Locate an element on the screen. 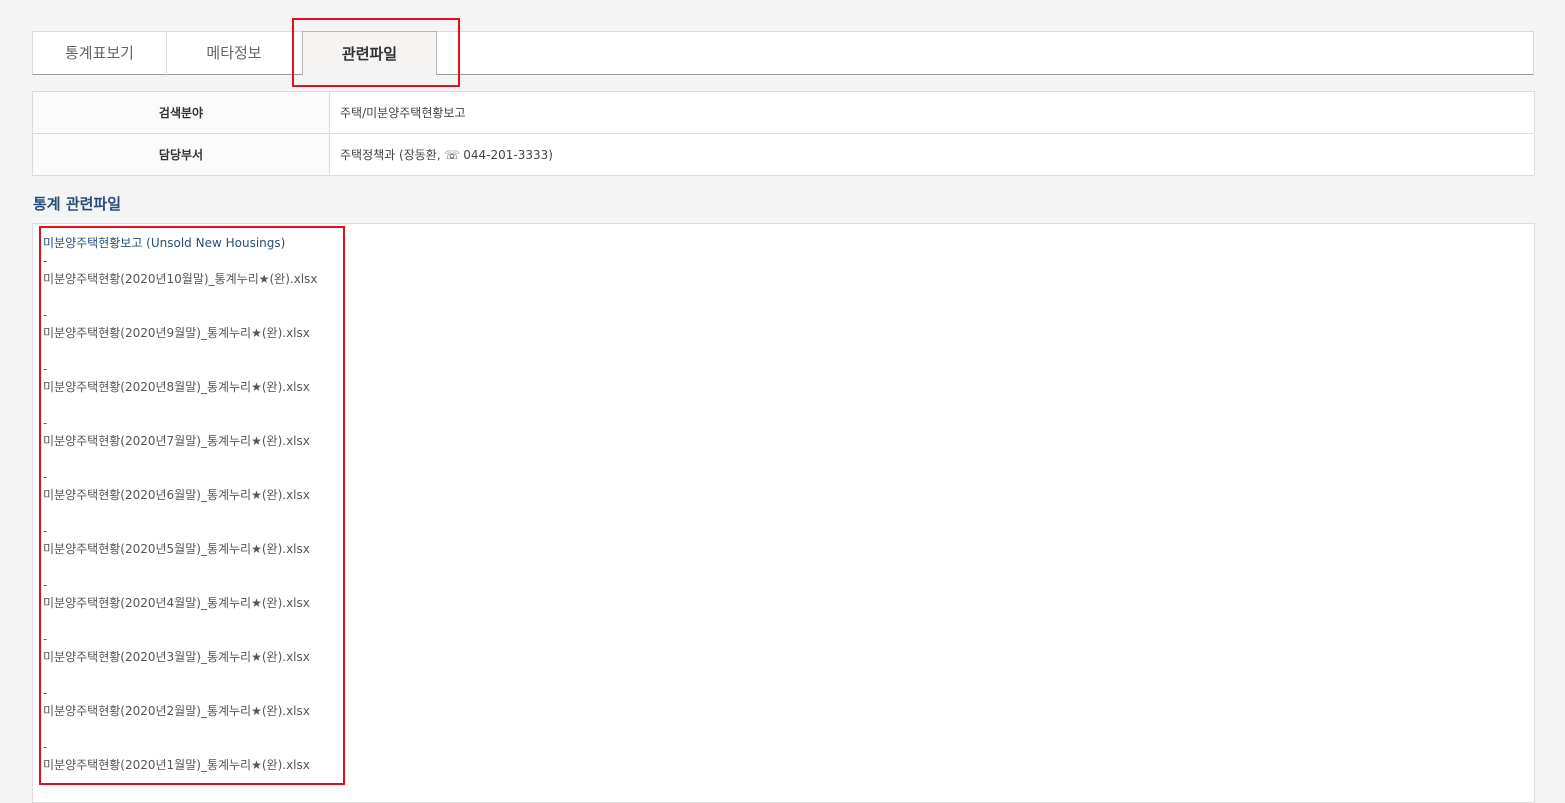 The image size is (1565, 803). tab-related-files: 관련파일 is located at coordinates (369, 53).